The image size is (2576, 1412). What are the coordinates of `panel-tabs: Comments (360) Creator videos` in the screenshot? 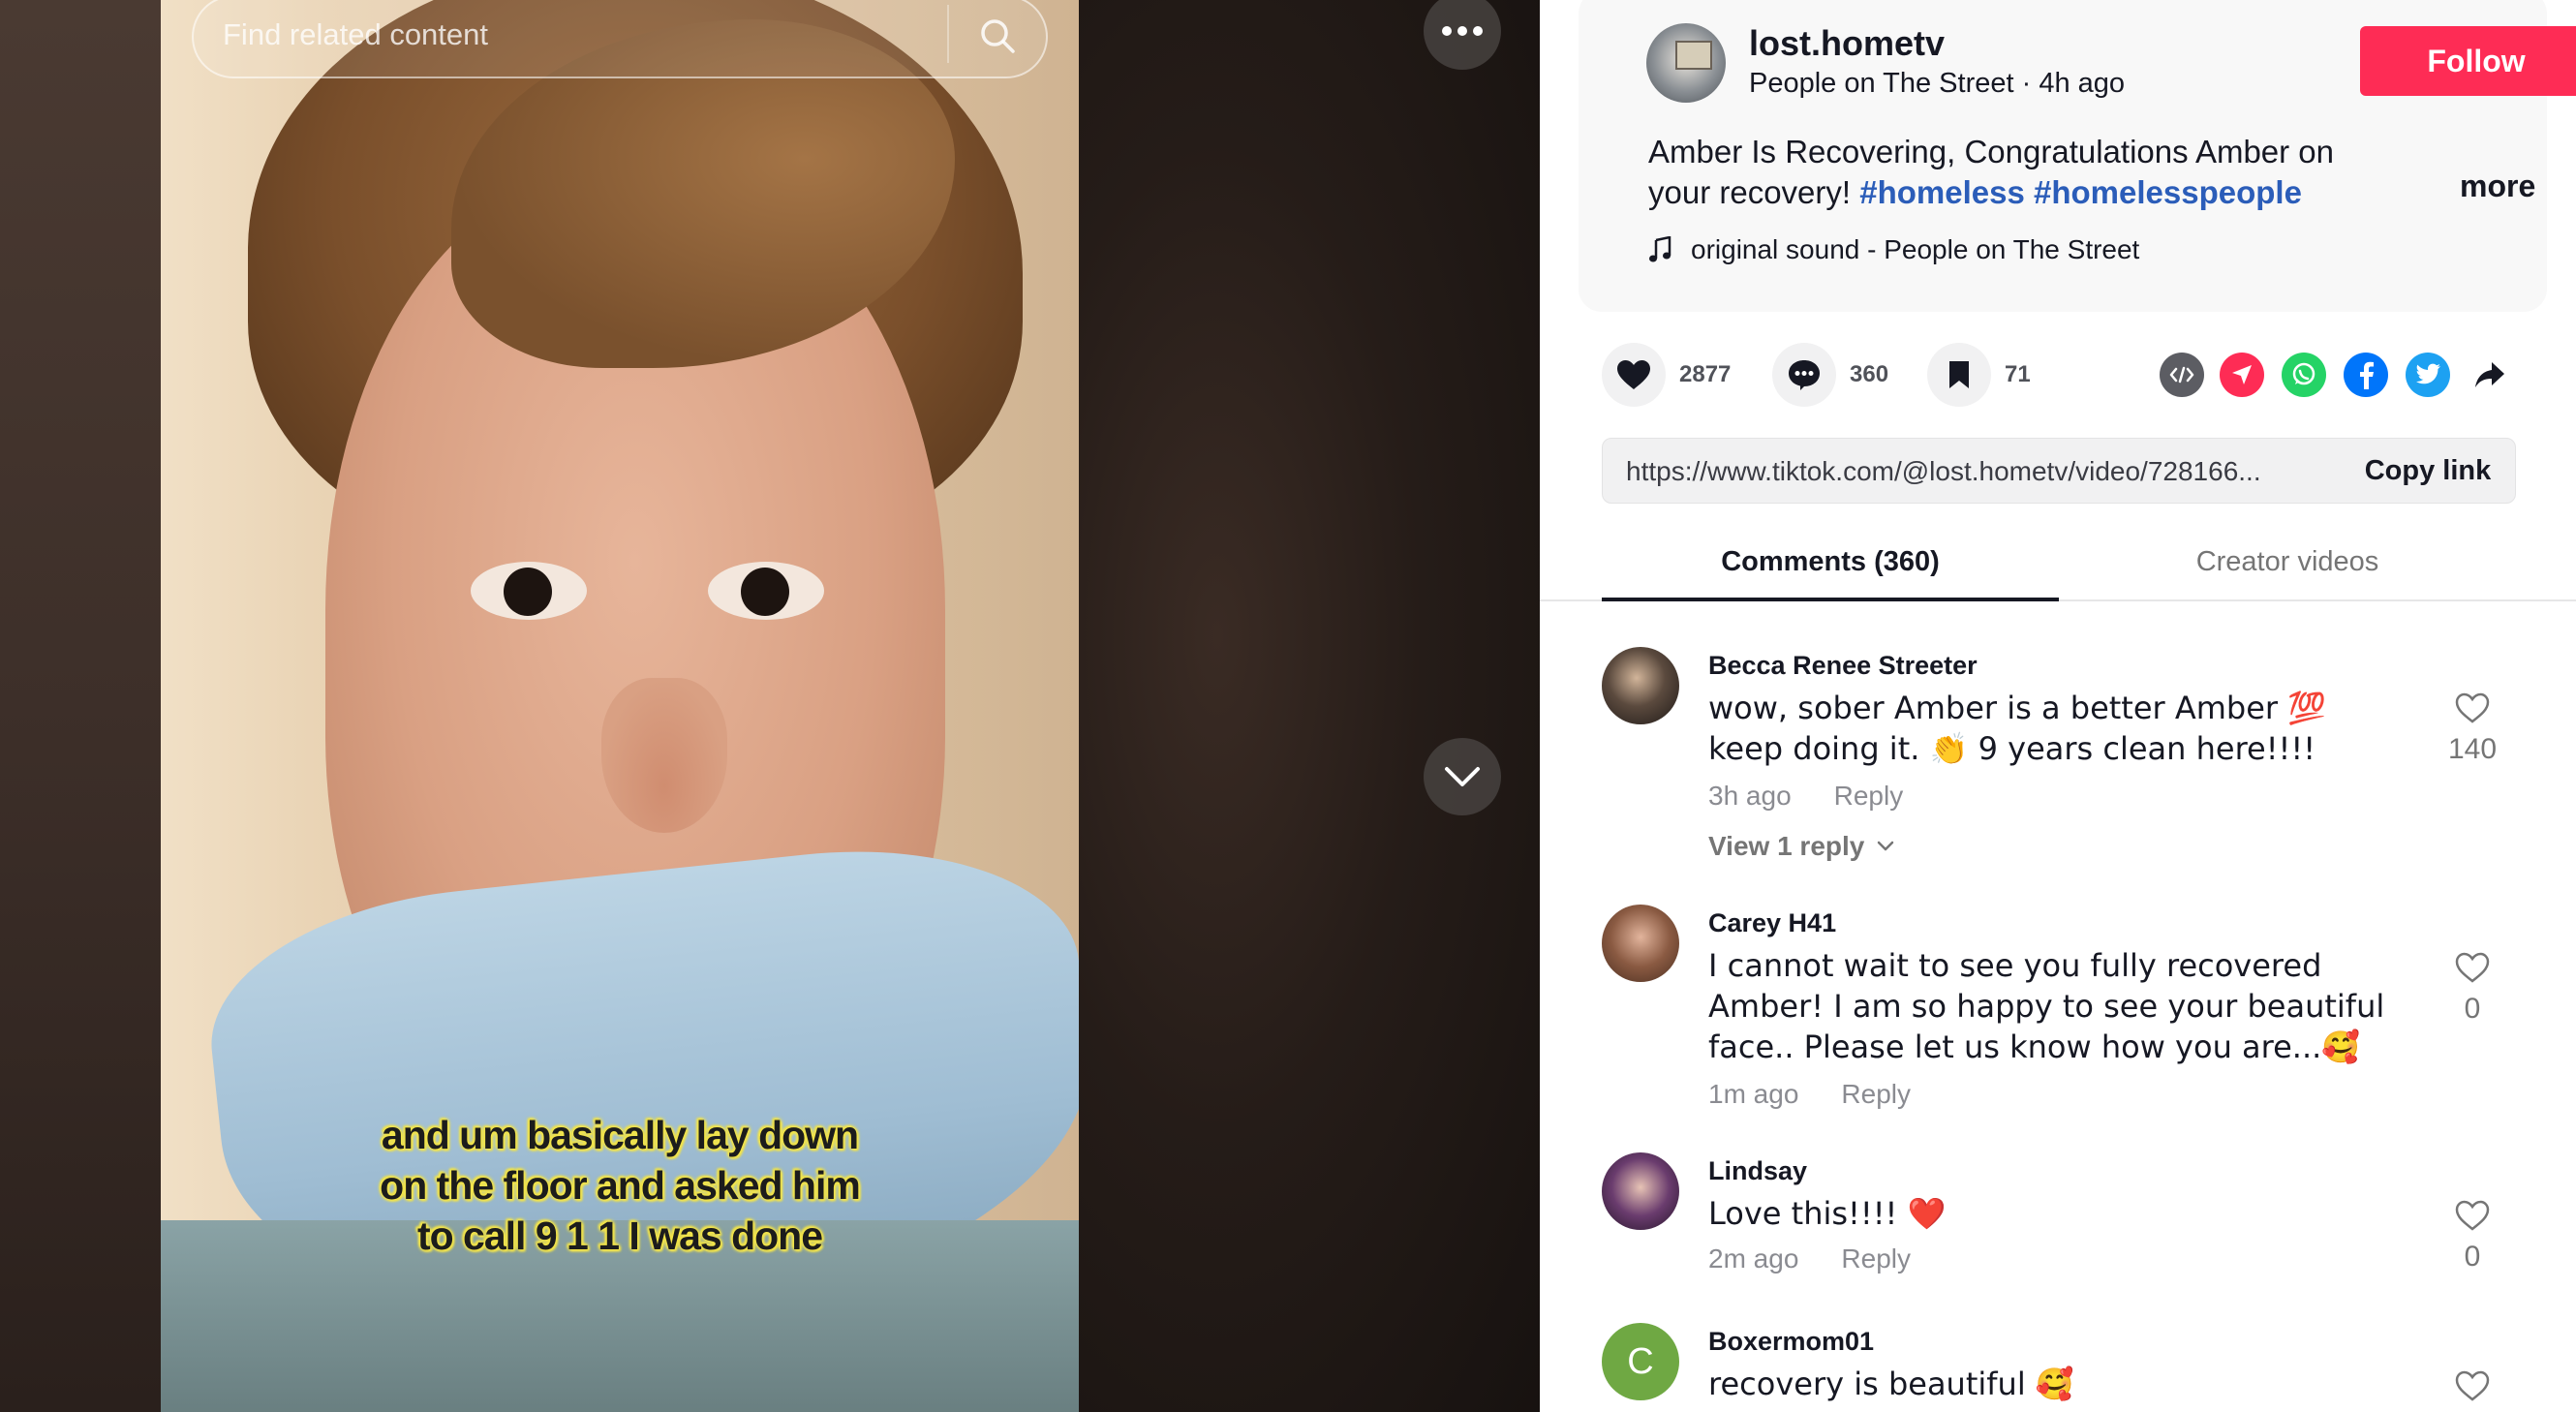 It's located at (2058, 570).